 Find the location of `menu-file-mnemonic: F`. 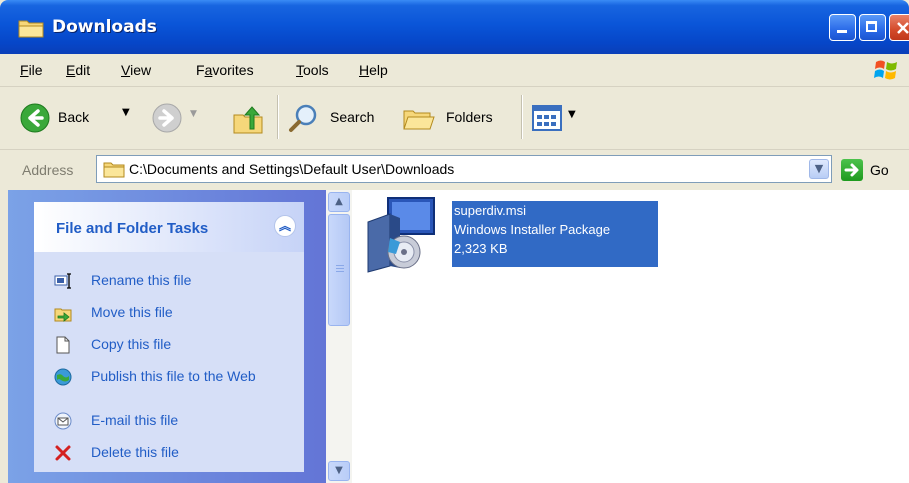

menu-file-mnemonic: F is located at coordinates (24, 70).